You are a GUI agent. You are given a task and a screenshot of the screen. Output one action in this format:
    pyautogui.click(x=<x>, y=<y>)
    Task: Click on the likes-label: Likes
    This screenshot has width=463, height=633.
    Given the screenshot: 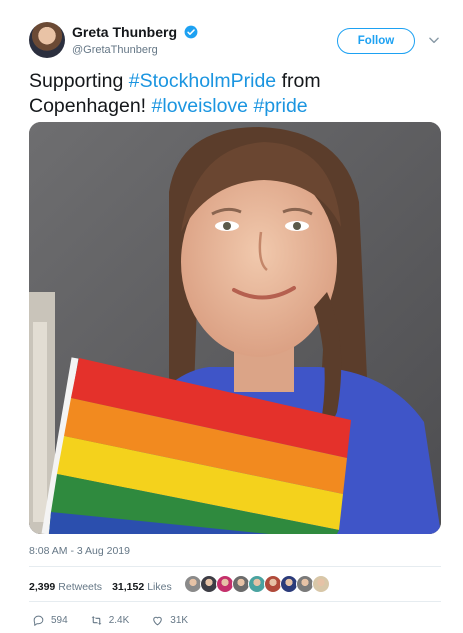 What is the action you would take?
    pyautogui.click(x=159, y=587)
    